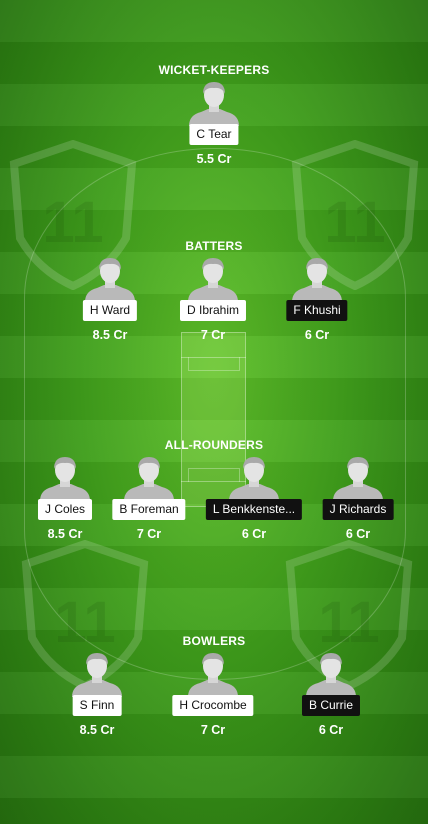 The image size is (428, 824). I want to click on player-card: J Richards 6 Cr, so click(358, 507).